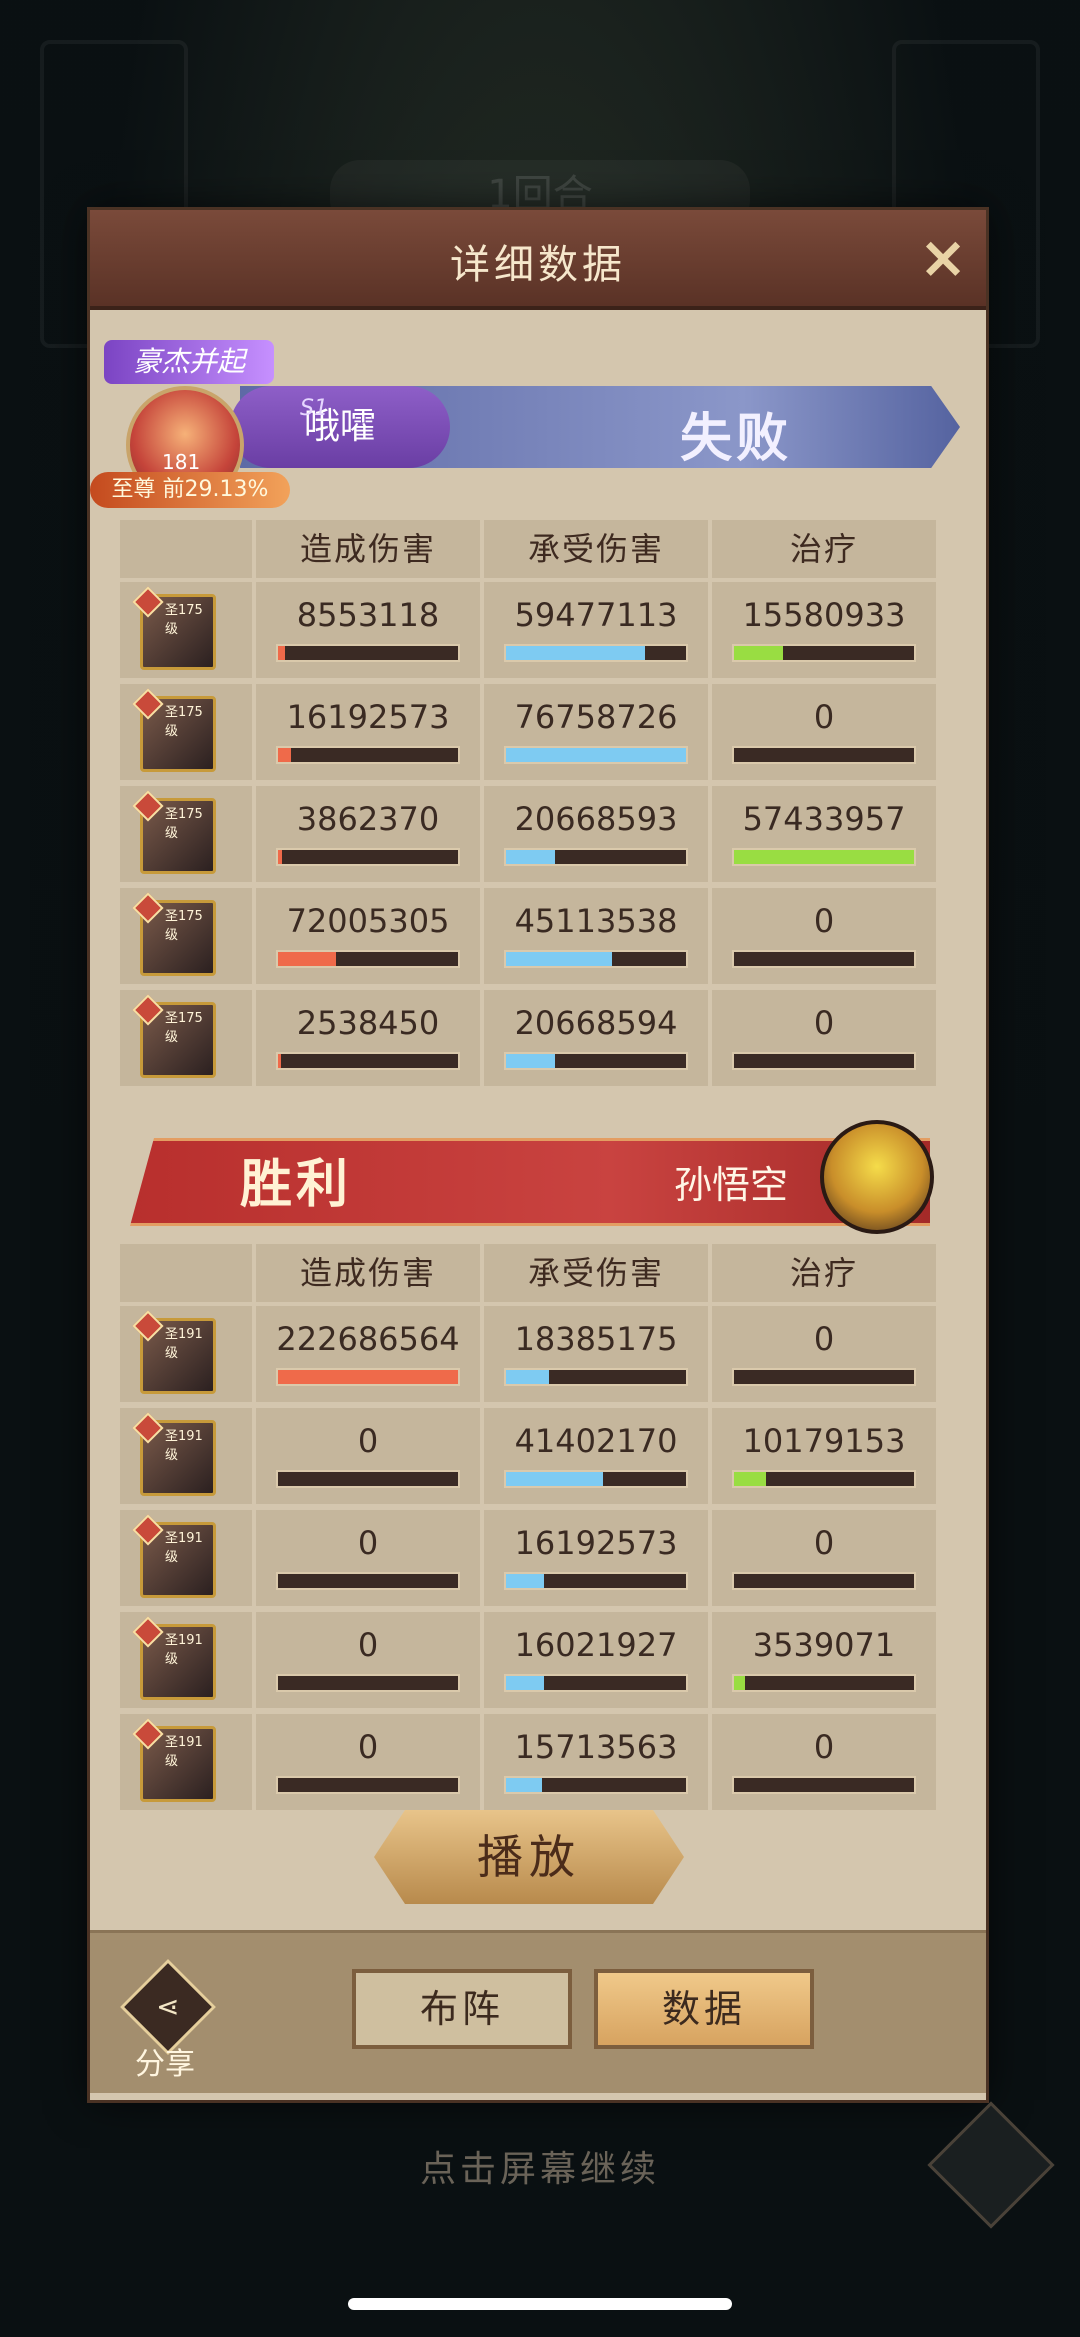 Image resolution: width=1080 pixels, height=2337 pixels. Describe the element at coordinates (596, 1762) in the screenshot. I see `damage-taken-cell: 15713563` at that location.